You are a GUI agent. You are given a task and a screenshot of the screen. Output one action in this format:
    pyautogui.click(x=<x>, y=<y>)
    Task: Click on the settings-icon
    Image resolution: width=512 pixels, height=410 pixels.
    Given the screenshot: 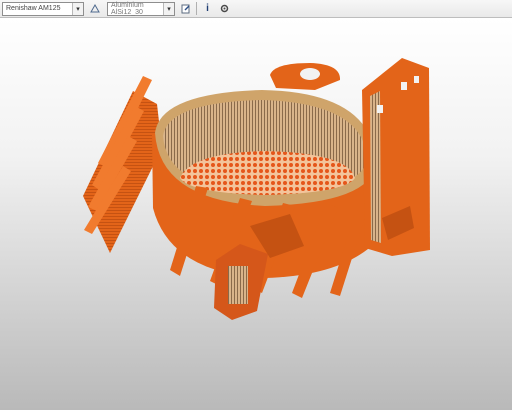 What is the action you would take?
    pyautogui.click(x=224, y=8)
    